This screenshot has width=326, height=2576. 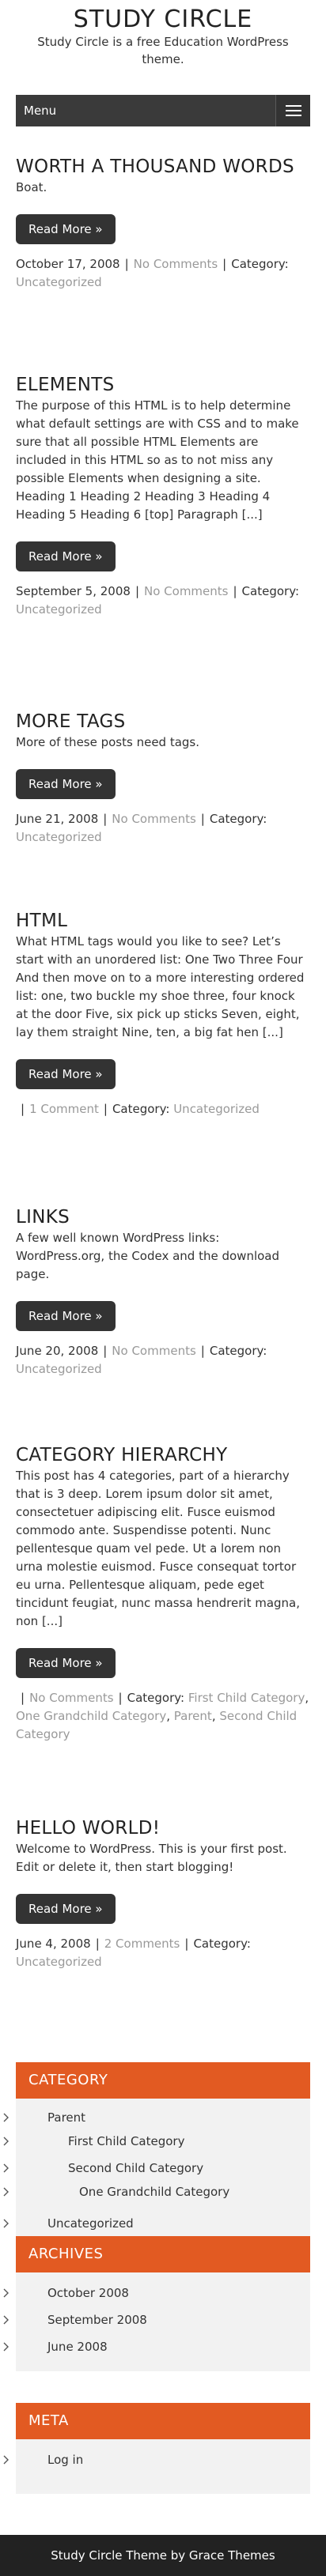 What do you see at coordinates (68, 264) in the screenshot?
I see `post-date: October 17, 2008` at bounding box center [68, 264].